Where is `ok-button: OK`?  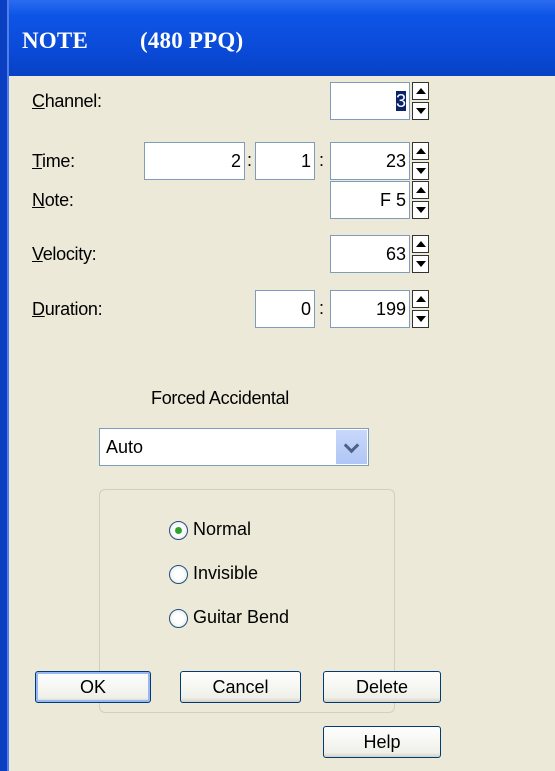 ok-button: OK is located at coordinates (93, 687).